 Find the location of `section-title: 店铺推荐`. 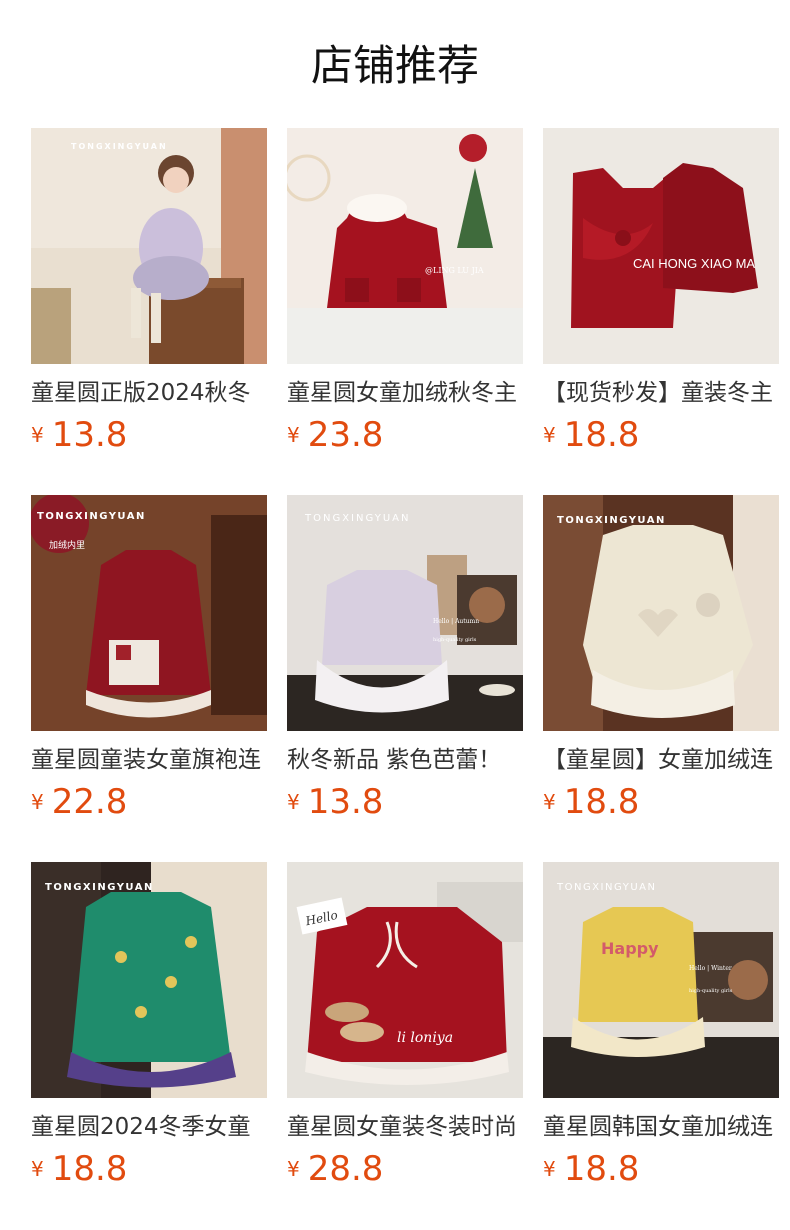

section-title: 店铺推荐 is located at coordinates (394, 65).